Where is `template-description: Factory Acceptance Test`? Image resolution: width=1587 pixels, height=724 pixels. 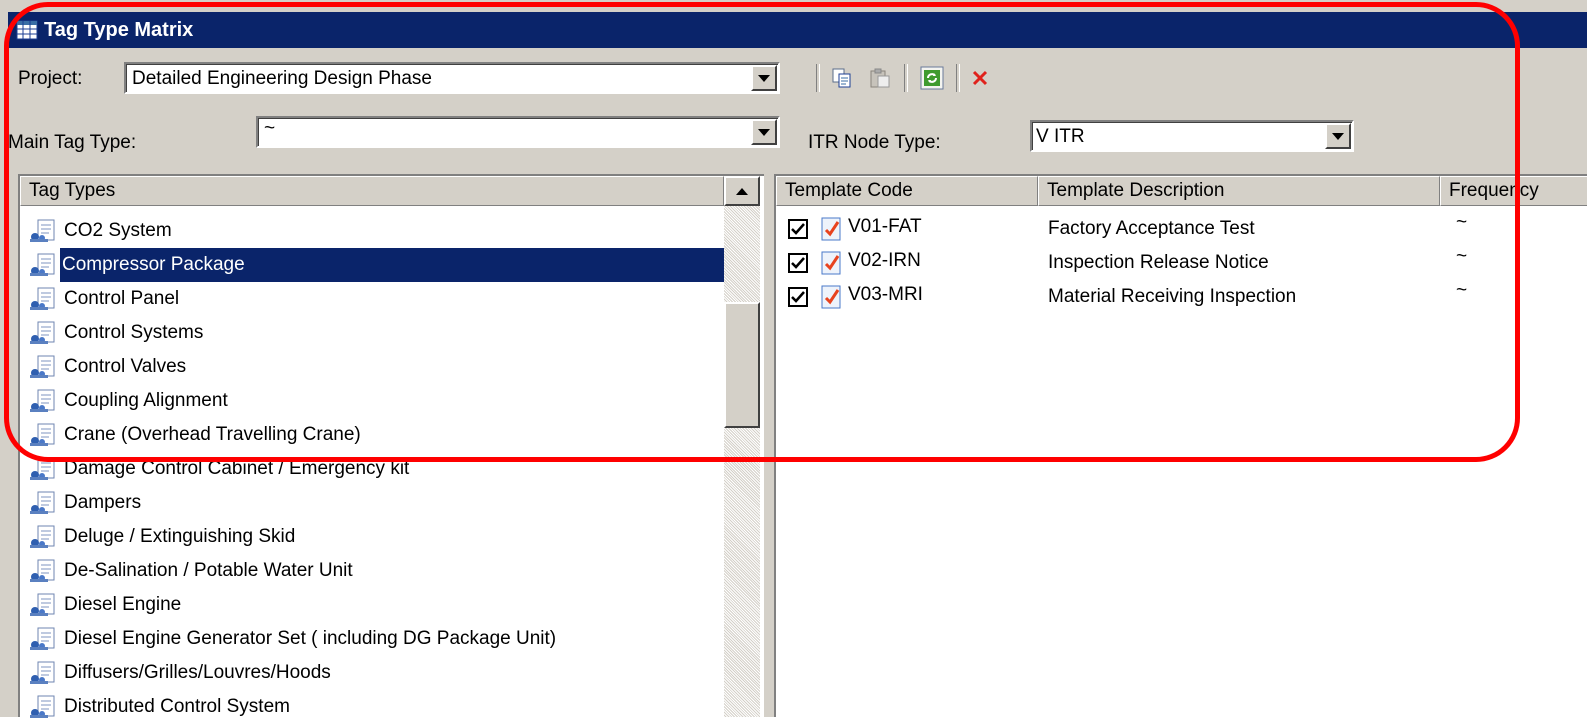
template-description: Factory Acceptance Test is located at coordinates (1151, 228).